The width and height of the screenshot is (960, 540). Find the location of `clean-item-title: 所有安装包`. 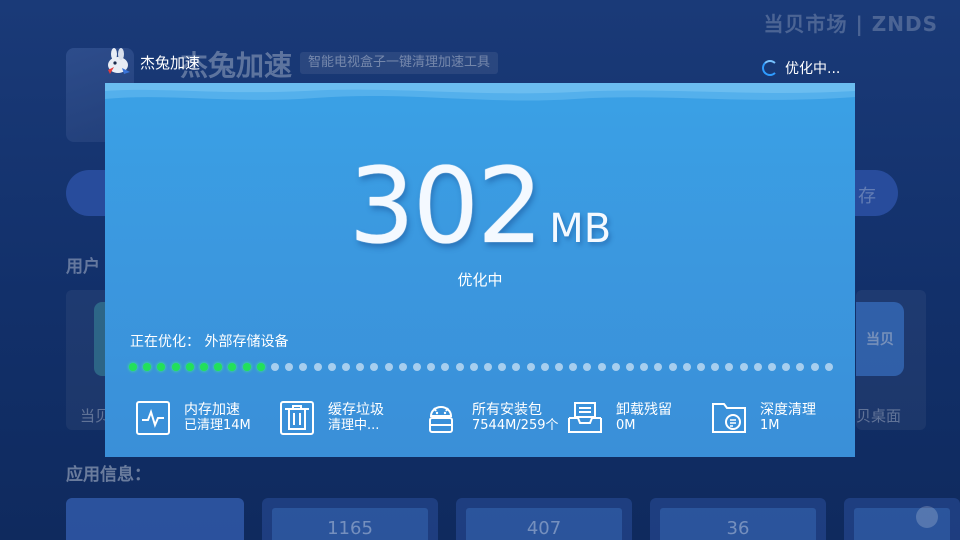

clean-item-title: 所有安装包 is located at coordinates (507, 410).